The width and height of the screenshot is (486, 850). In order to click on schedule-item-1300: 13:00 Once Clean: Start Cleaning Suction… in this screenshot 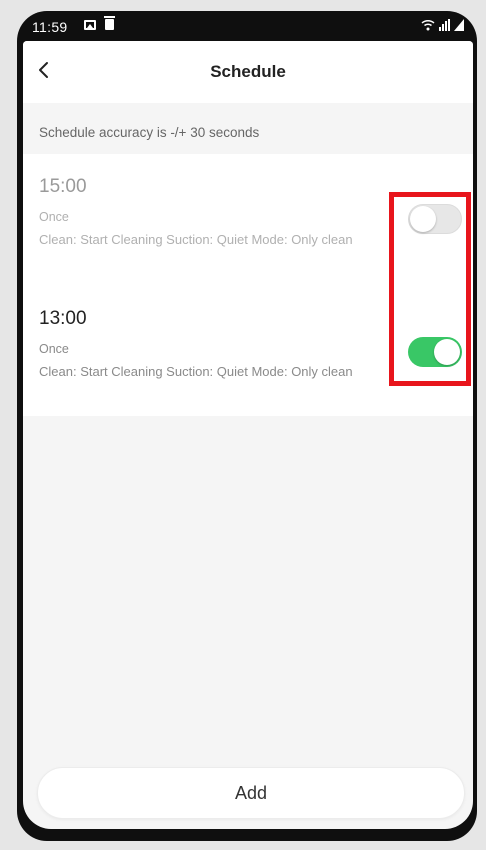, I will do `click(204, 344)`.